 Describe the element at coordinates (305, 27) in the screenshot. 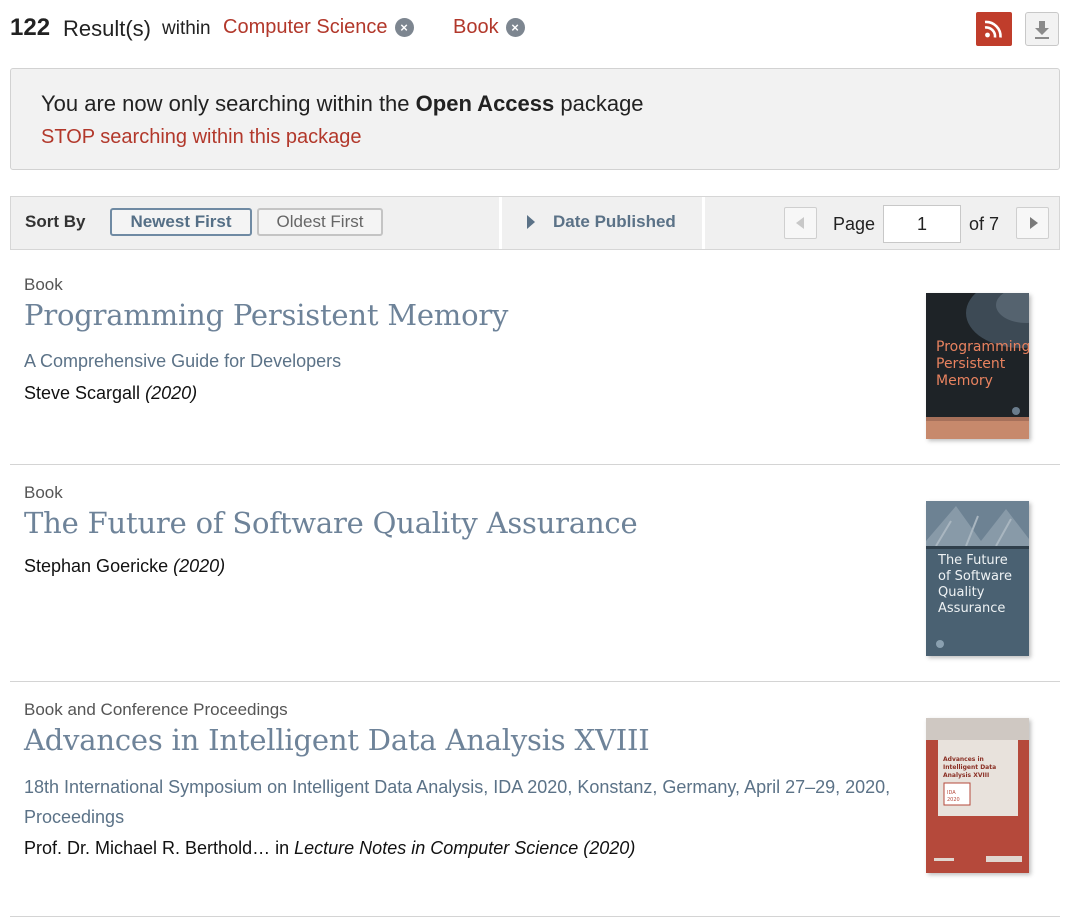

I see `facet-label: Computer Science` at that location.